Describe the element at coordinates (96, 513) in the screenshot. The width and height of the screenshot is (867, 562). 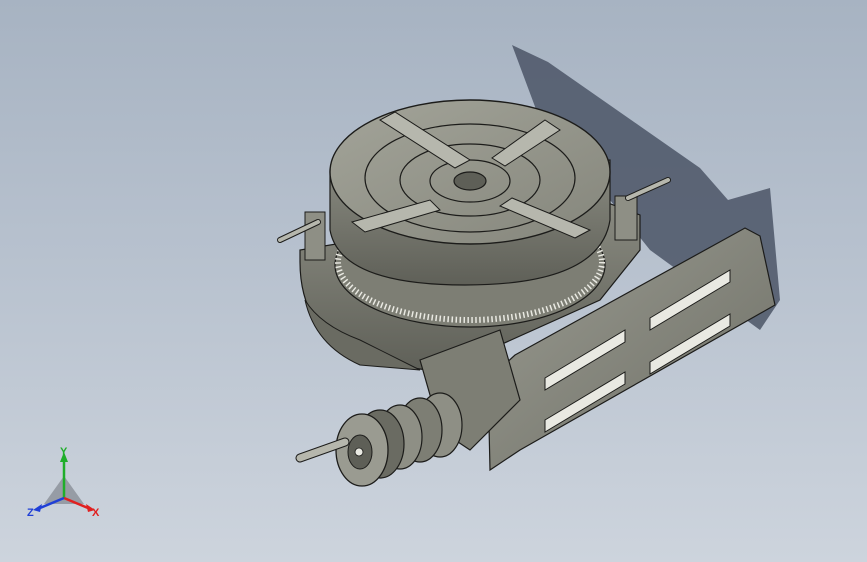
I see `x-axis-label: X` at that location.